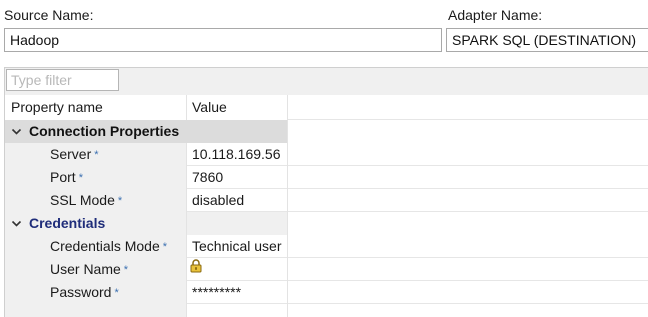 This screenshot has width=648, height=317. Describe the element at coordinates (237, 246) in the screenshot. I see `property-value-cell: Technical user` at that location.